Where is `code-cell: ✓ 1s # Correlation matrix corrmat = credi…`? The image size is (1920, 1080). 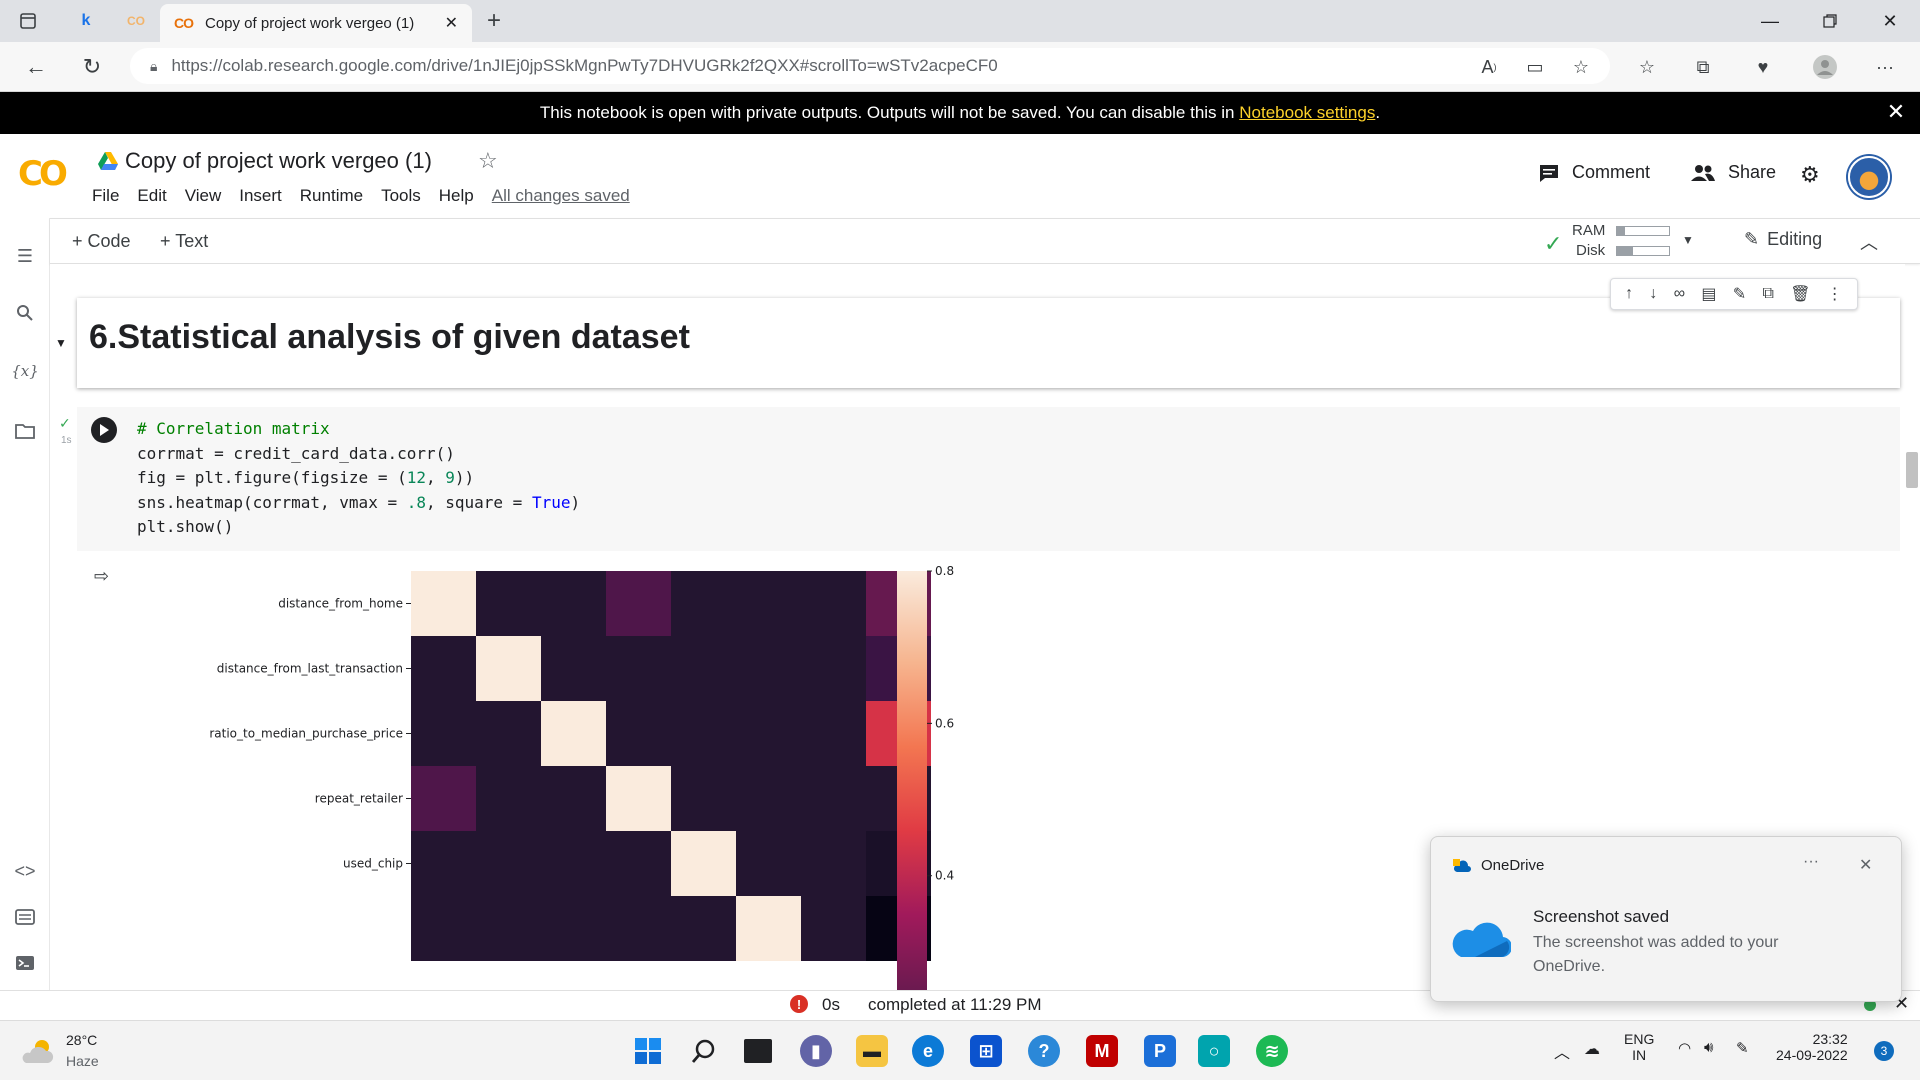 code-cell: ✓ 1s # Correlation matrix corrmat = credi… is located at coordinates (979, 479).